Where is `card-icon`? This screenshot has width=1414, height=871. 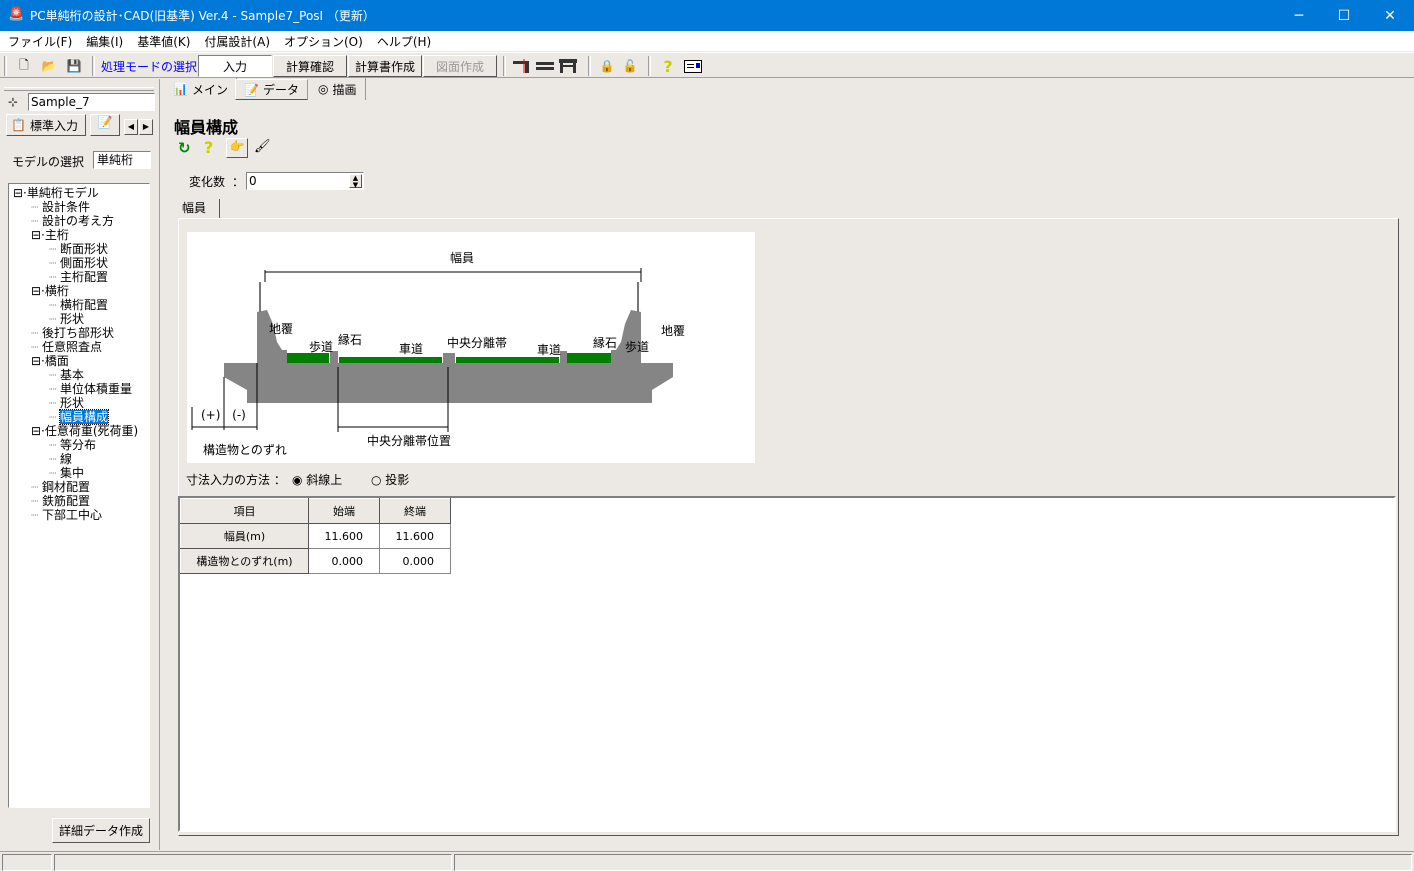 card-icon is located at coordinates (693, 66).